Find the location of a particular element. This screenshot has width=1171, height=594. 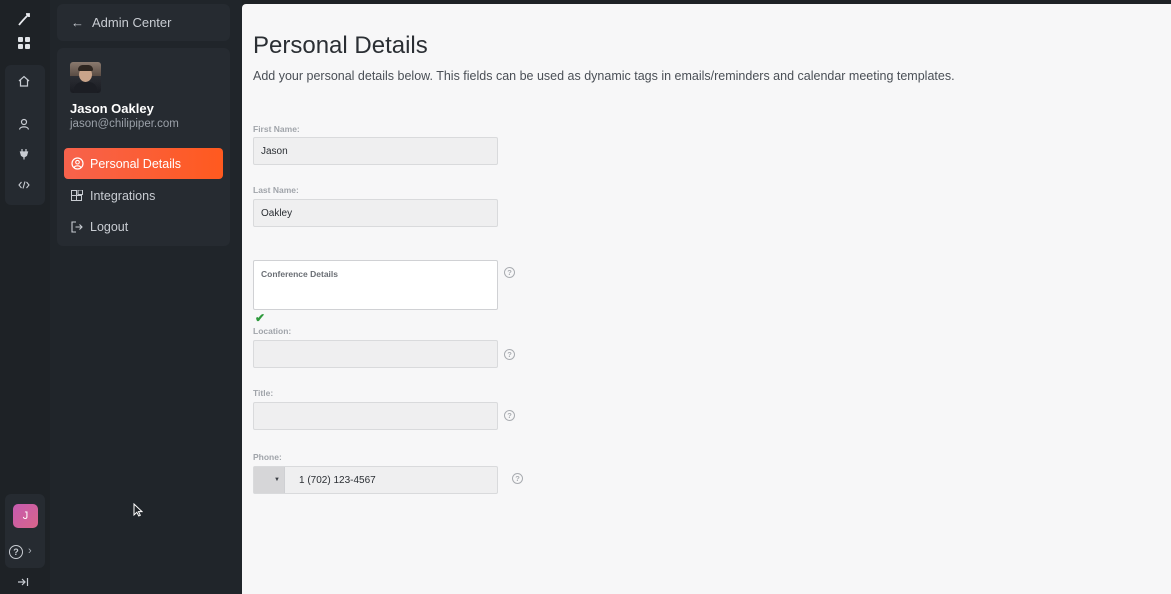

sidebar-item-logout: Logout is located at coordinates (143, 226).